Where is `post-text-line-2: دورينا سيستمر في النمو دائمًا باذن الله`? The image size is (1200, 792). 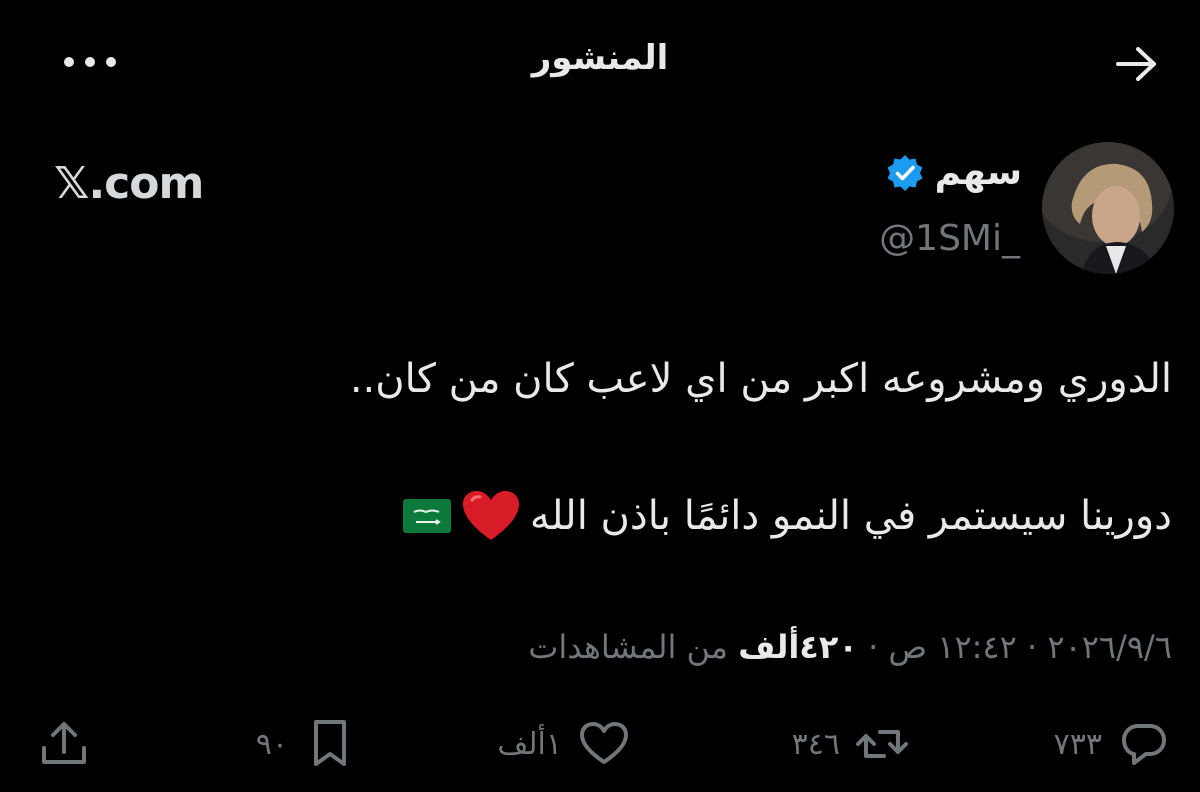
post-text-line-2: دورينا سيستمر في النمو دائمًا باذن الله is located at coordinates (787, 516).